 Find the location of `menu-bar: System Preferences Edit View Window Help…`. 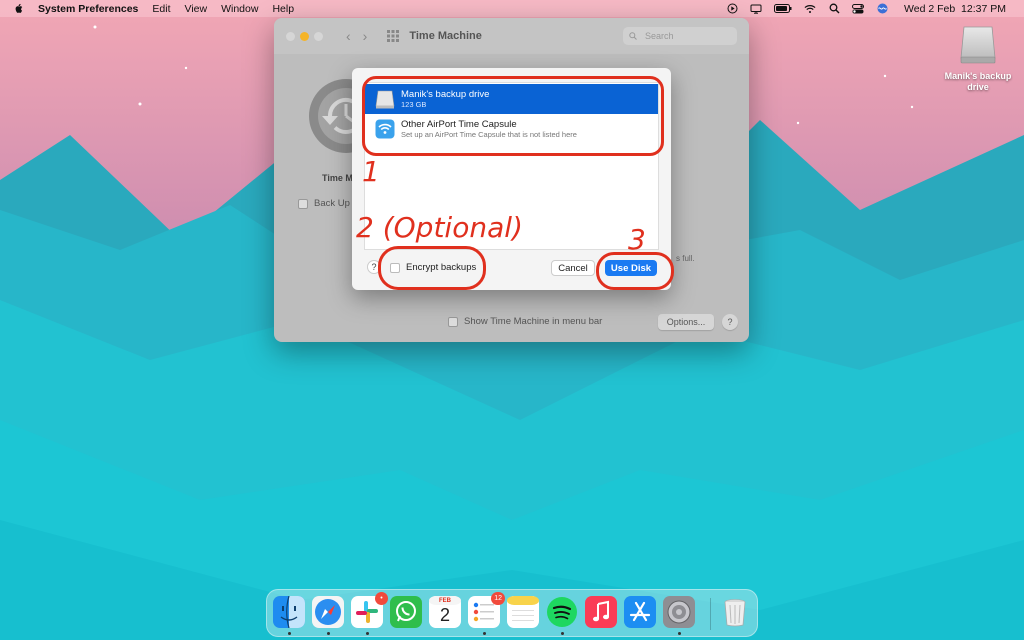

menu-bar: System Preferences Edit View Window Help… is located at coordinates (512, 8).